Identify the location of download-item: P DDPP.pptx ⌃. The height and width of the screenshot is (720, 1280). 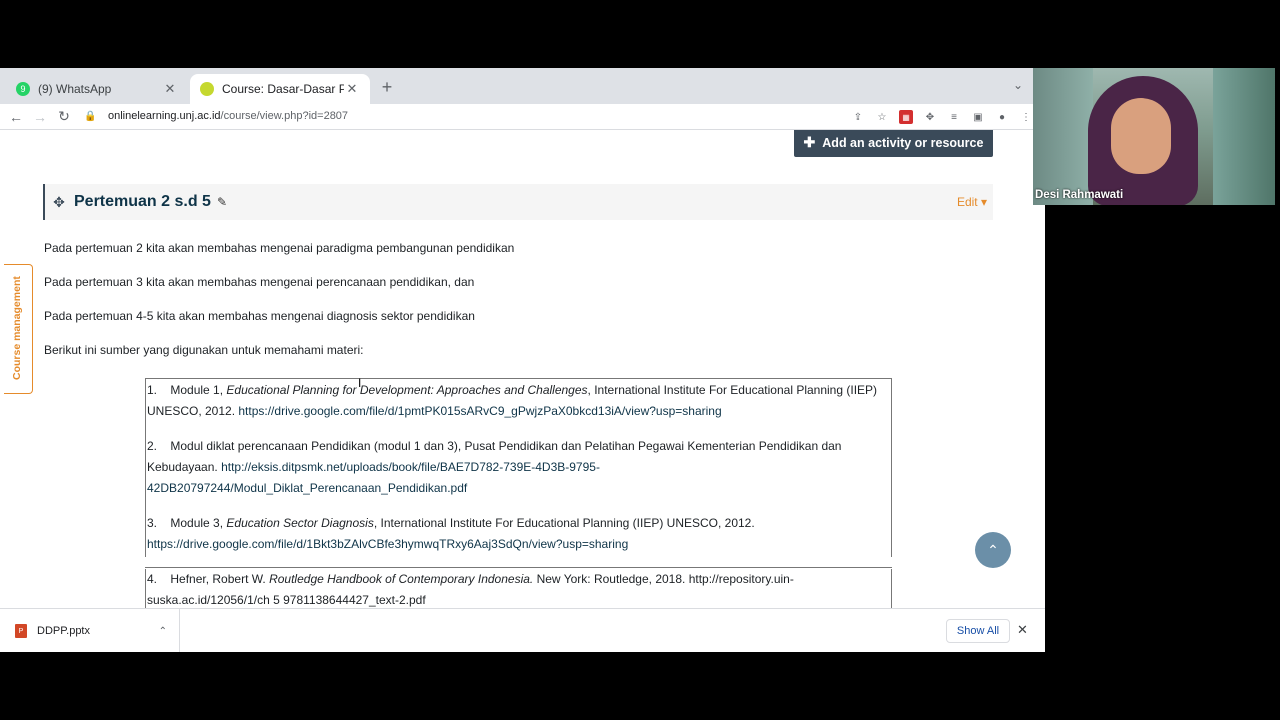
(95, 630).